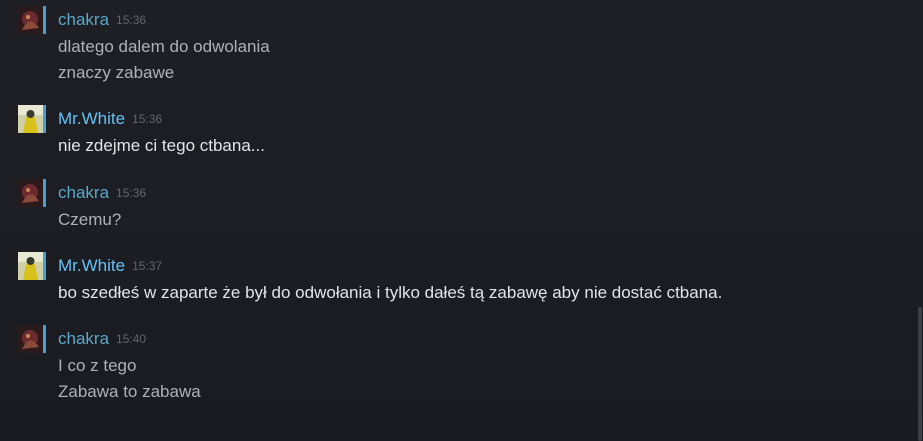  What do you see at coordinates (131, 339) in the screenshot?
I see `timestamp: 15:40` at bounding box center [131, 339].